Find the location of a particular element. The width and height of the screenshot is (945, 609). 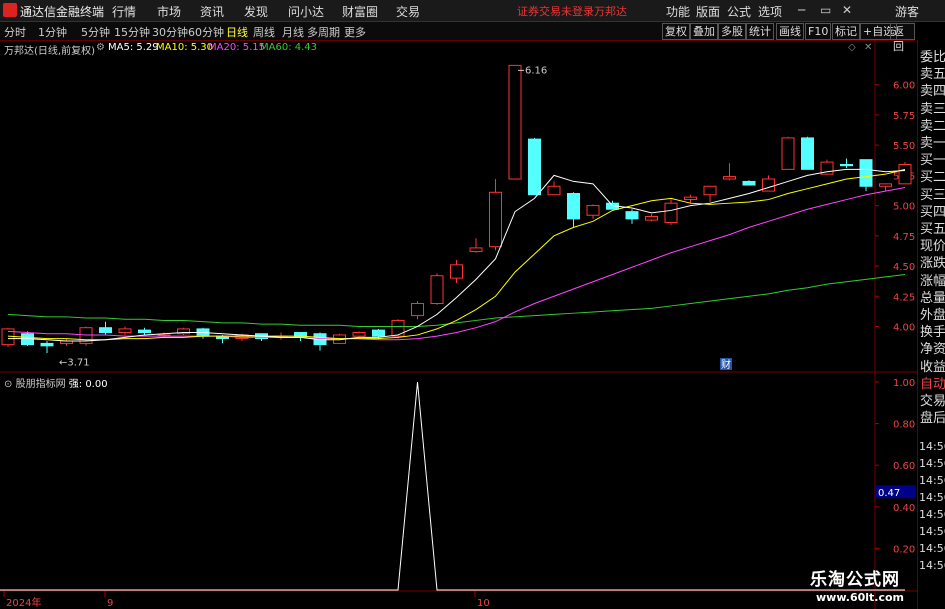

y-tick-label: 4.50 is located at coordinates (904, 267).